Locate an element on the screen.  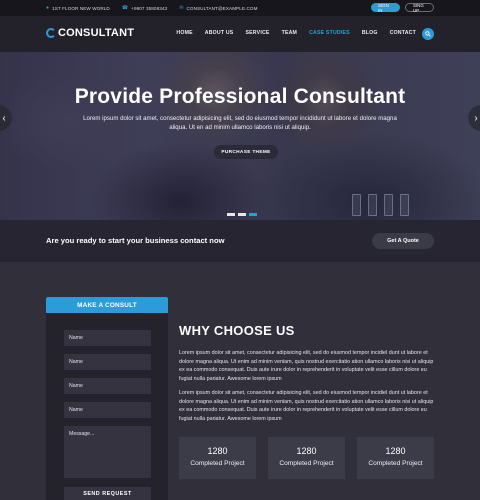
logo: CONSULTANT is located at coordinates (90, 33).